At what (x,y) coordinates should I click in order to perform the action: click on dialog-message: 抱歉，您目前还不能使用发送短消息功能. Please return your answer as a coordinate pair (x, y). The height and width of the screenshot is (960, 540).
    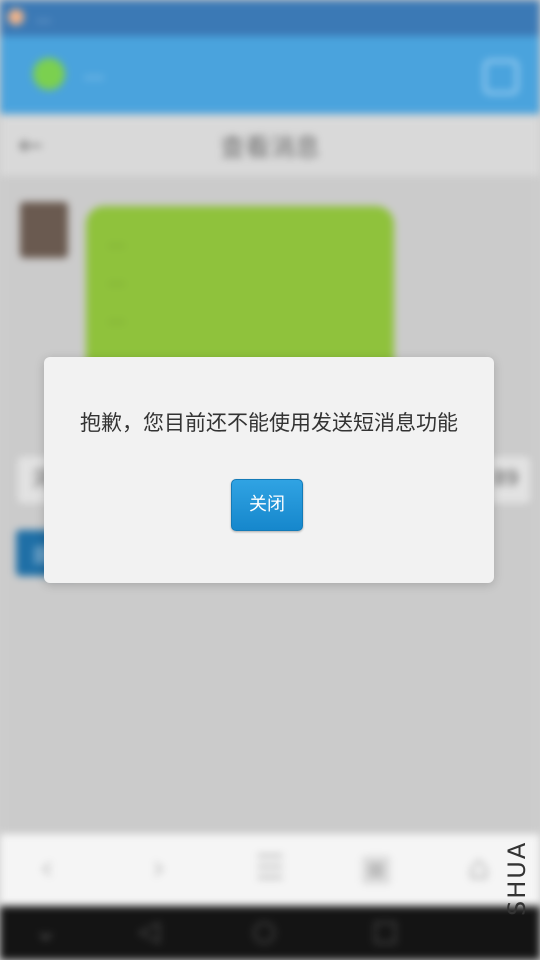
    Looking at the image, I should click on (269, 423).